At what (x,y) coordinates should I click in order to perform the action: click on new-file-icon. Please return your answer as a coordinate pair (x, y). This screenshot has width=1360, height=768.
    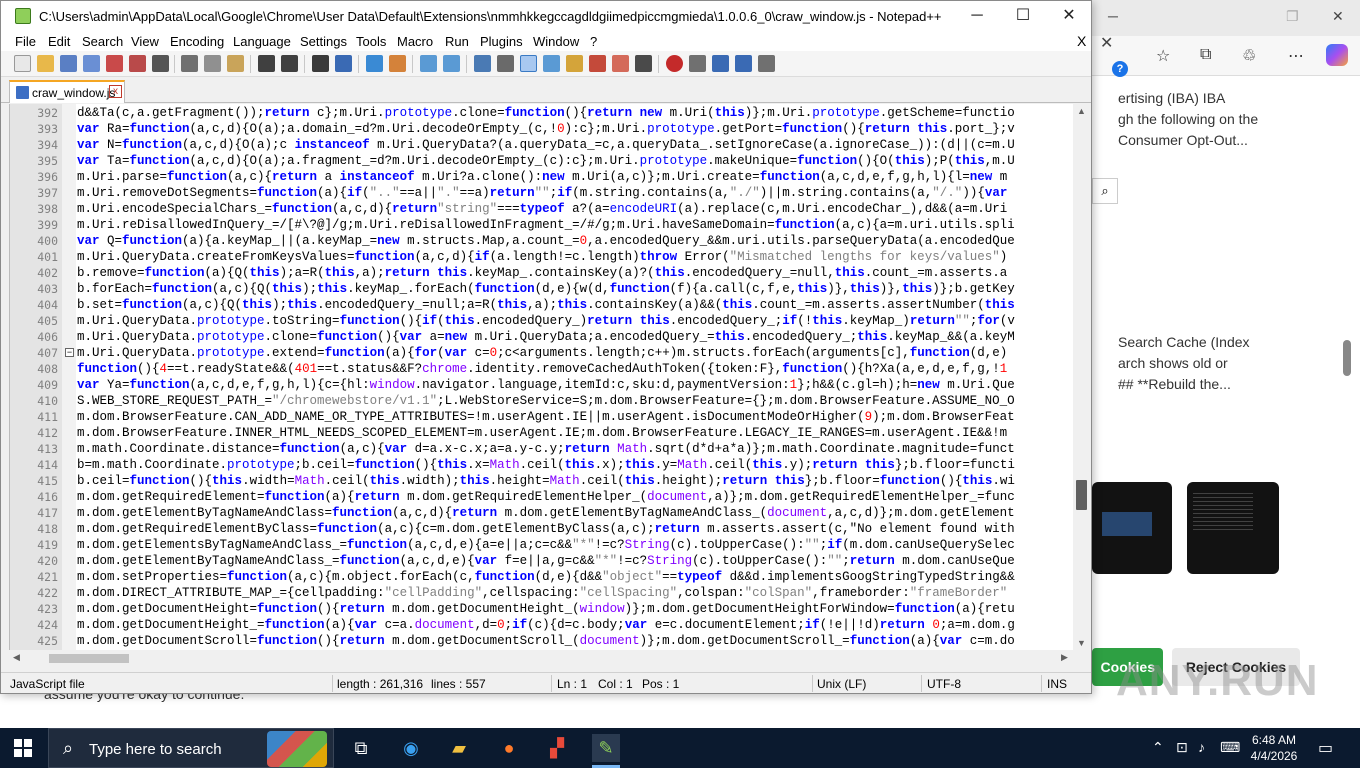
    Looking at the image, I should click on (22, 63).